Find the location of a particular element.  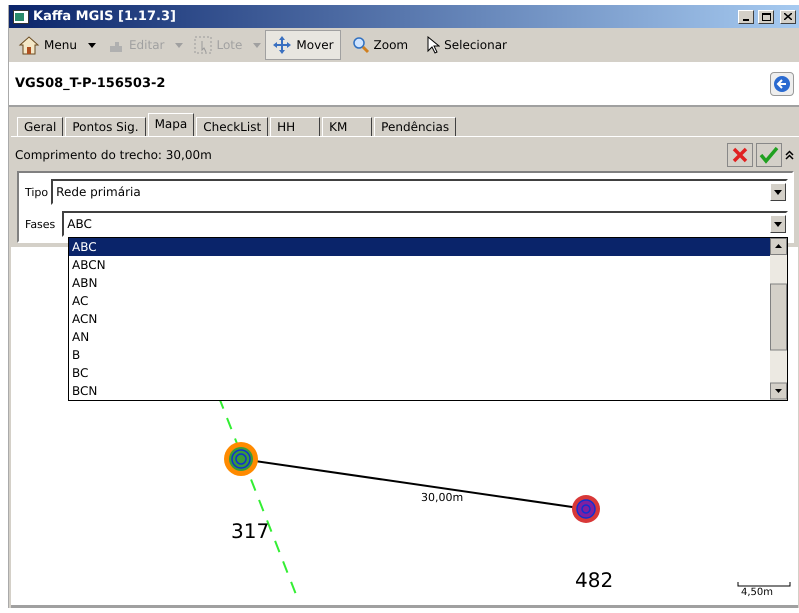

combo-box: ABC is located at coordinates (425, 224).